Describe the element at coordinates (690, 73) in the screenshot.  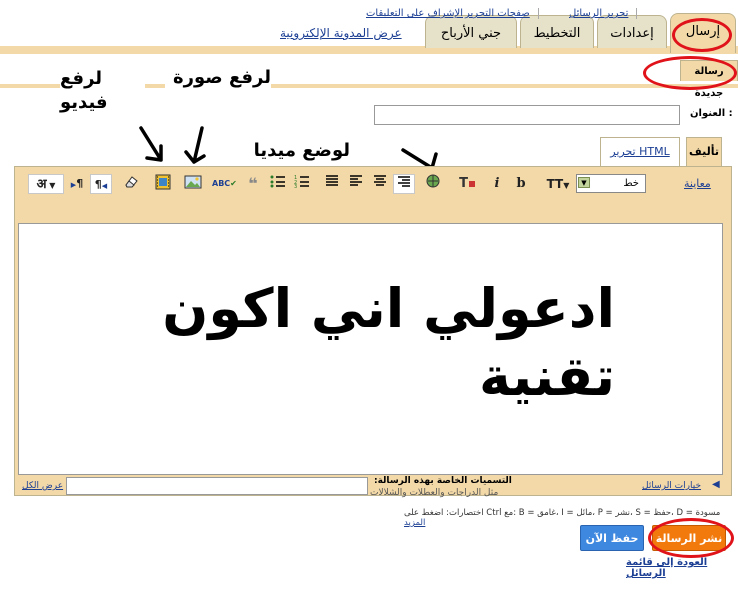
I see `new-post-highlight-circle` at that location.